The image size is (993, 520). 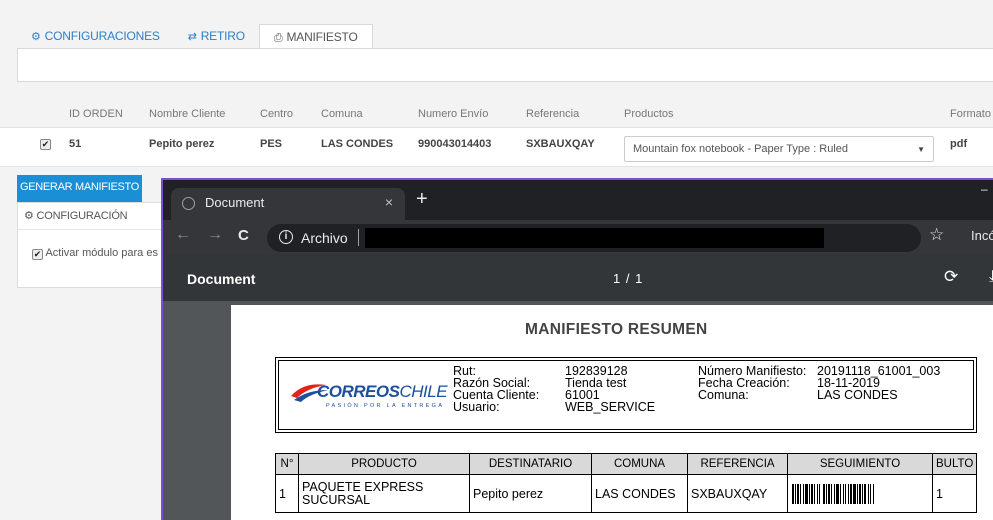 I want to click on header-formato: Formato, so click(x=970, y=114).